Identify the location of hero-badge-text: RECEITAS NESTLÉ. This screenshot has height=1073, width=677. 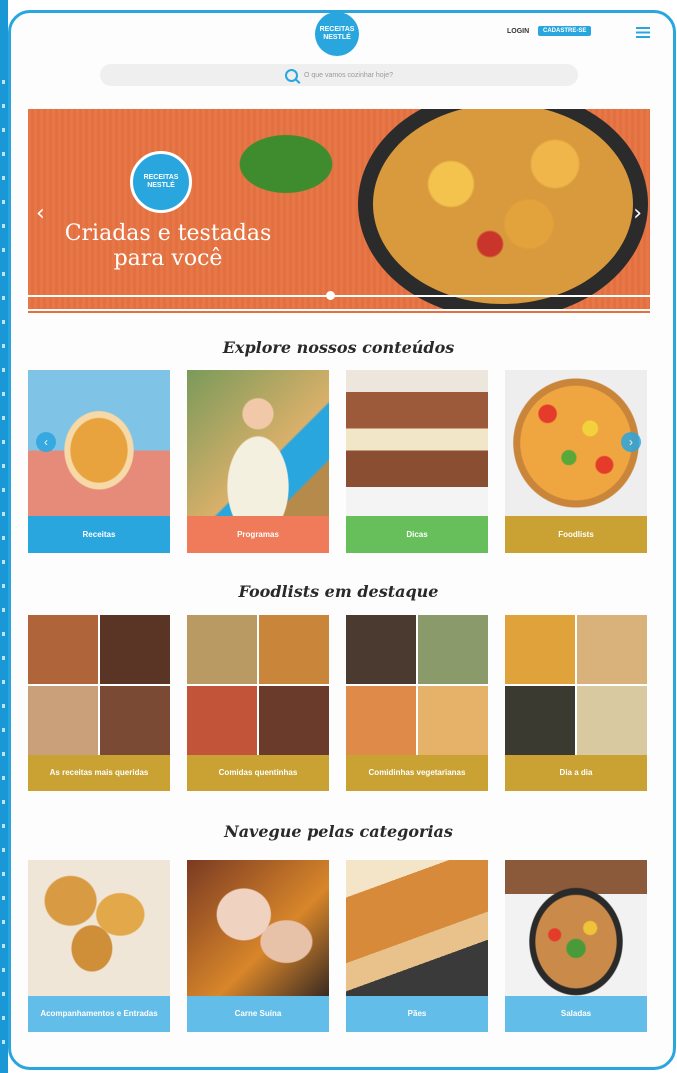
(161, 181).